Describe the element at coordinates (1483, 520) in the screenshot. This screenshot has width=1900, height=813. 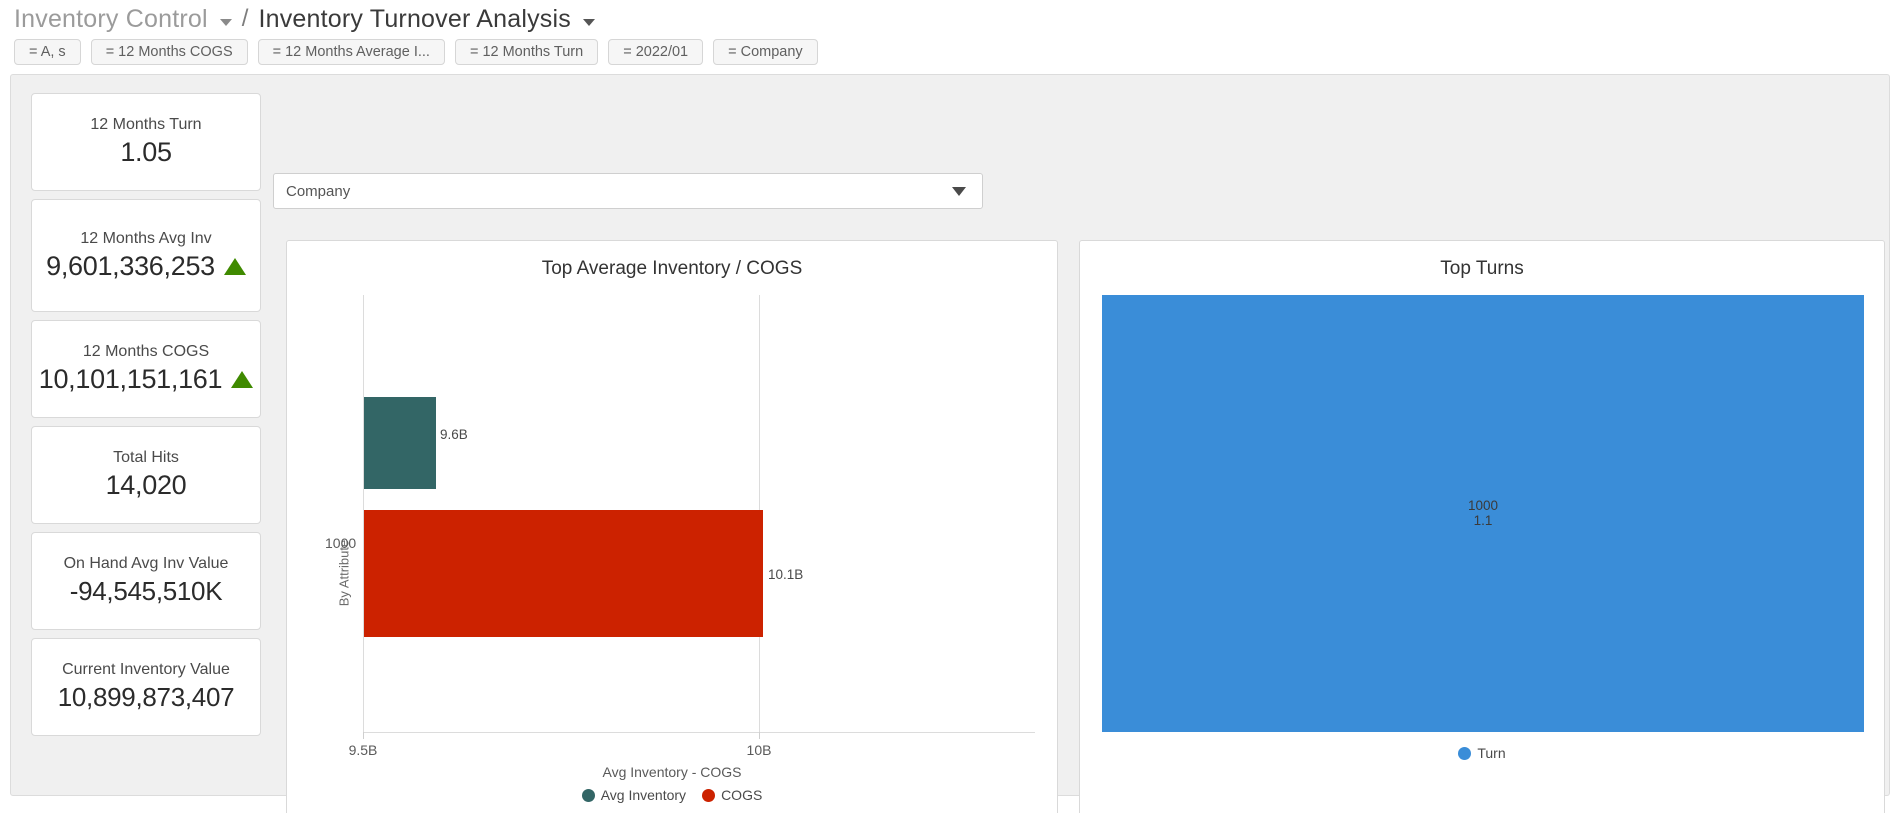
I see `bar-label-value: 1.1` at that location.